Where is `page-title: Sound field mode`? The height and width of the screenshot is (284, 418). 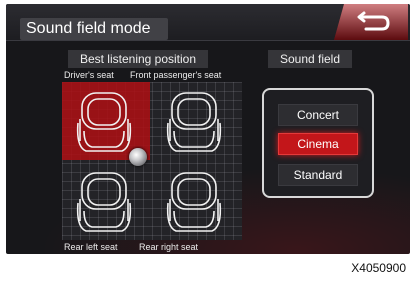 page-title: Sound field mode is located at coordinates (88, 28).